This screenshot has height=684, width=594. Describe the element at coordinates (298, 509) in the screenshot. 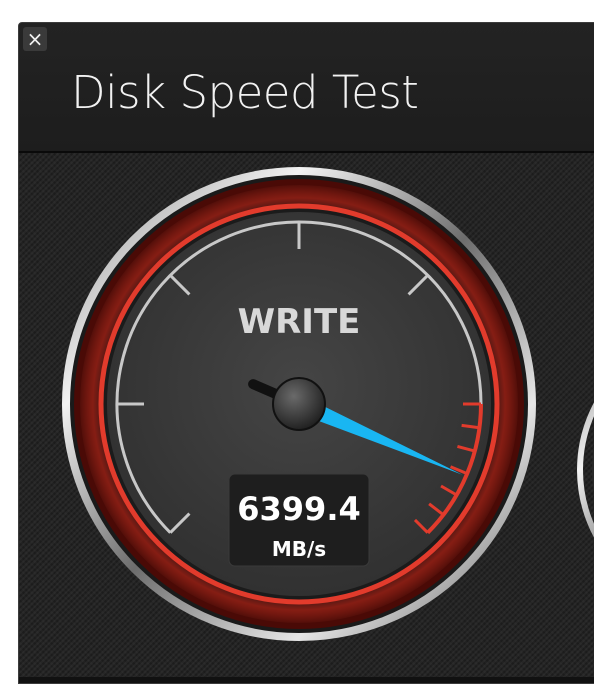

I see `speed-value: 6399.4` at that location.